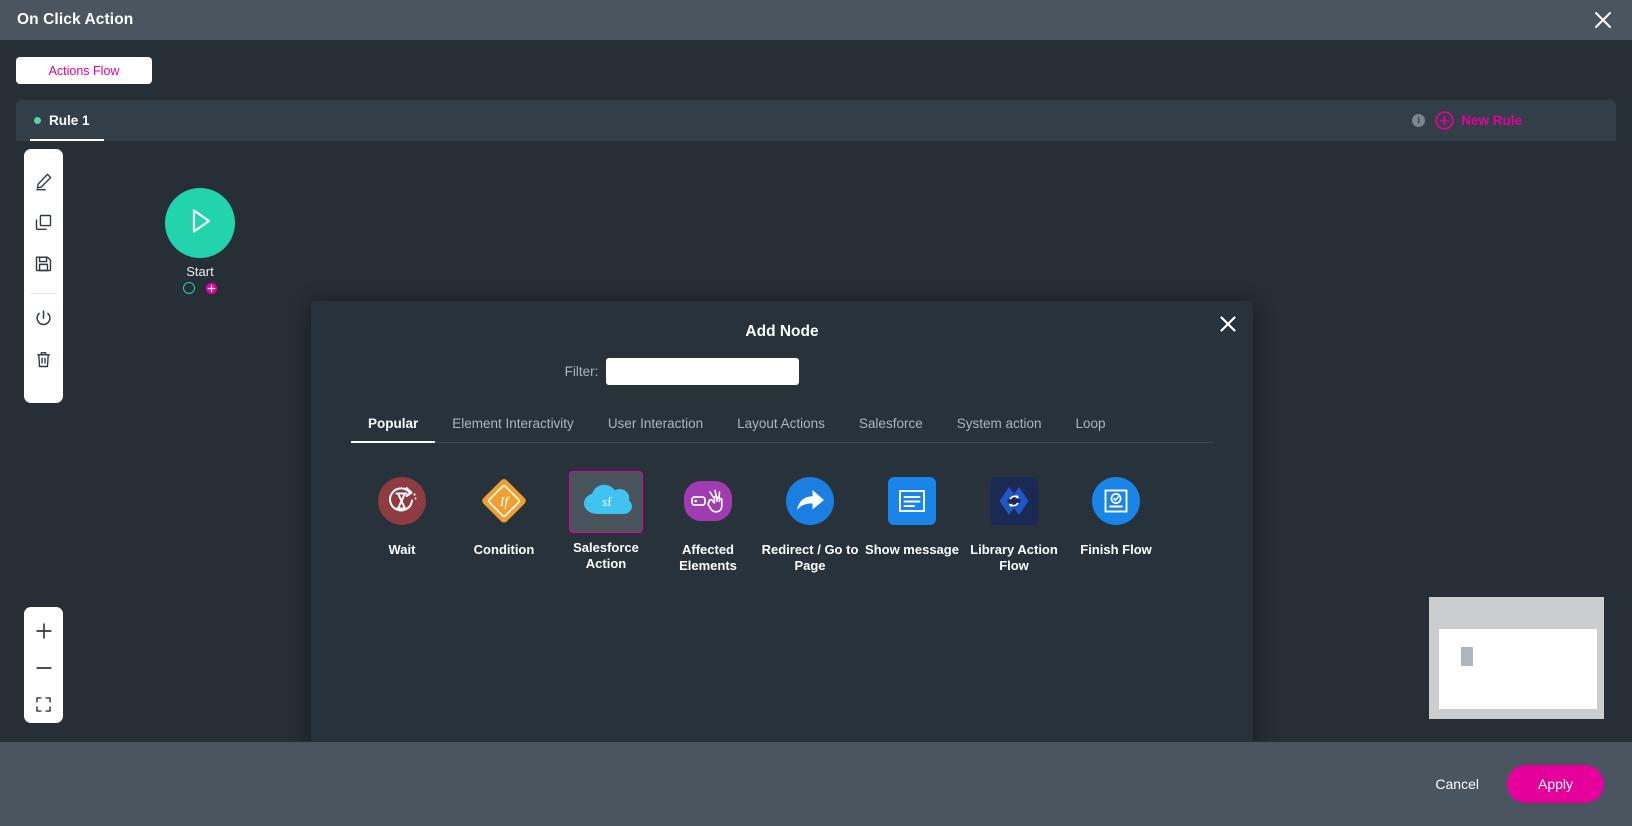  What do you see at coordinates (43, 222) in the screenshot?
I see `copy-icon` at bounding box center [43, 222].